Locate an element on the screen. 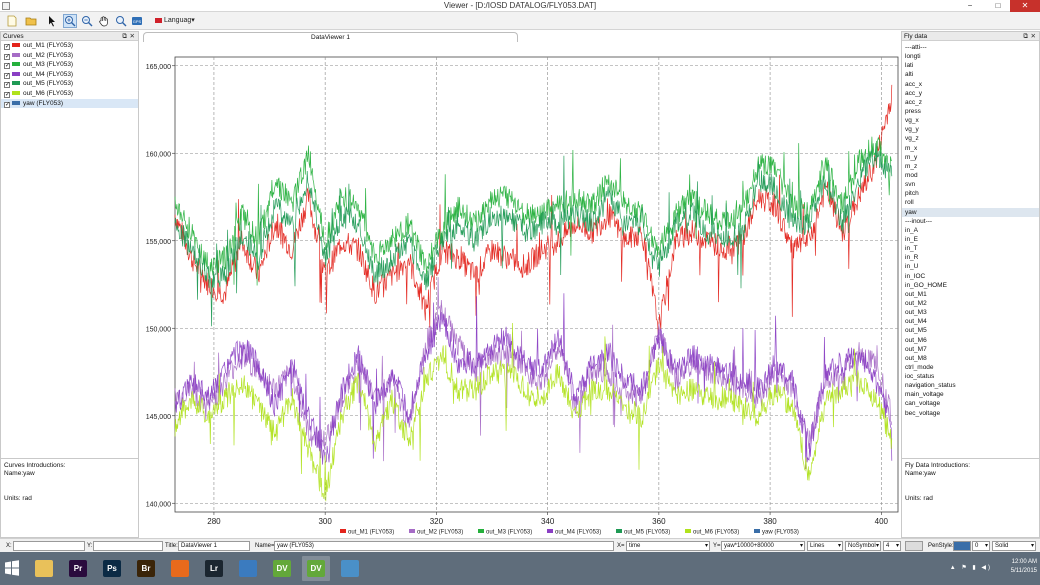 This screenshot has height=585, width=1040. curve-item: ✓ out_M1 (FLY053) is located at coordinates (69, 46).